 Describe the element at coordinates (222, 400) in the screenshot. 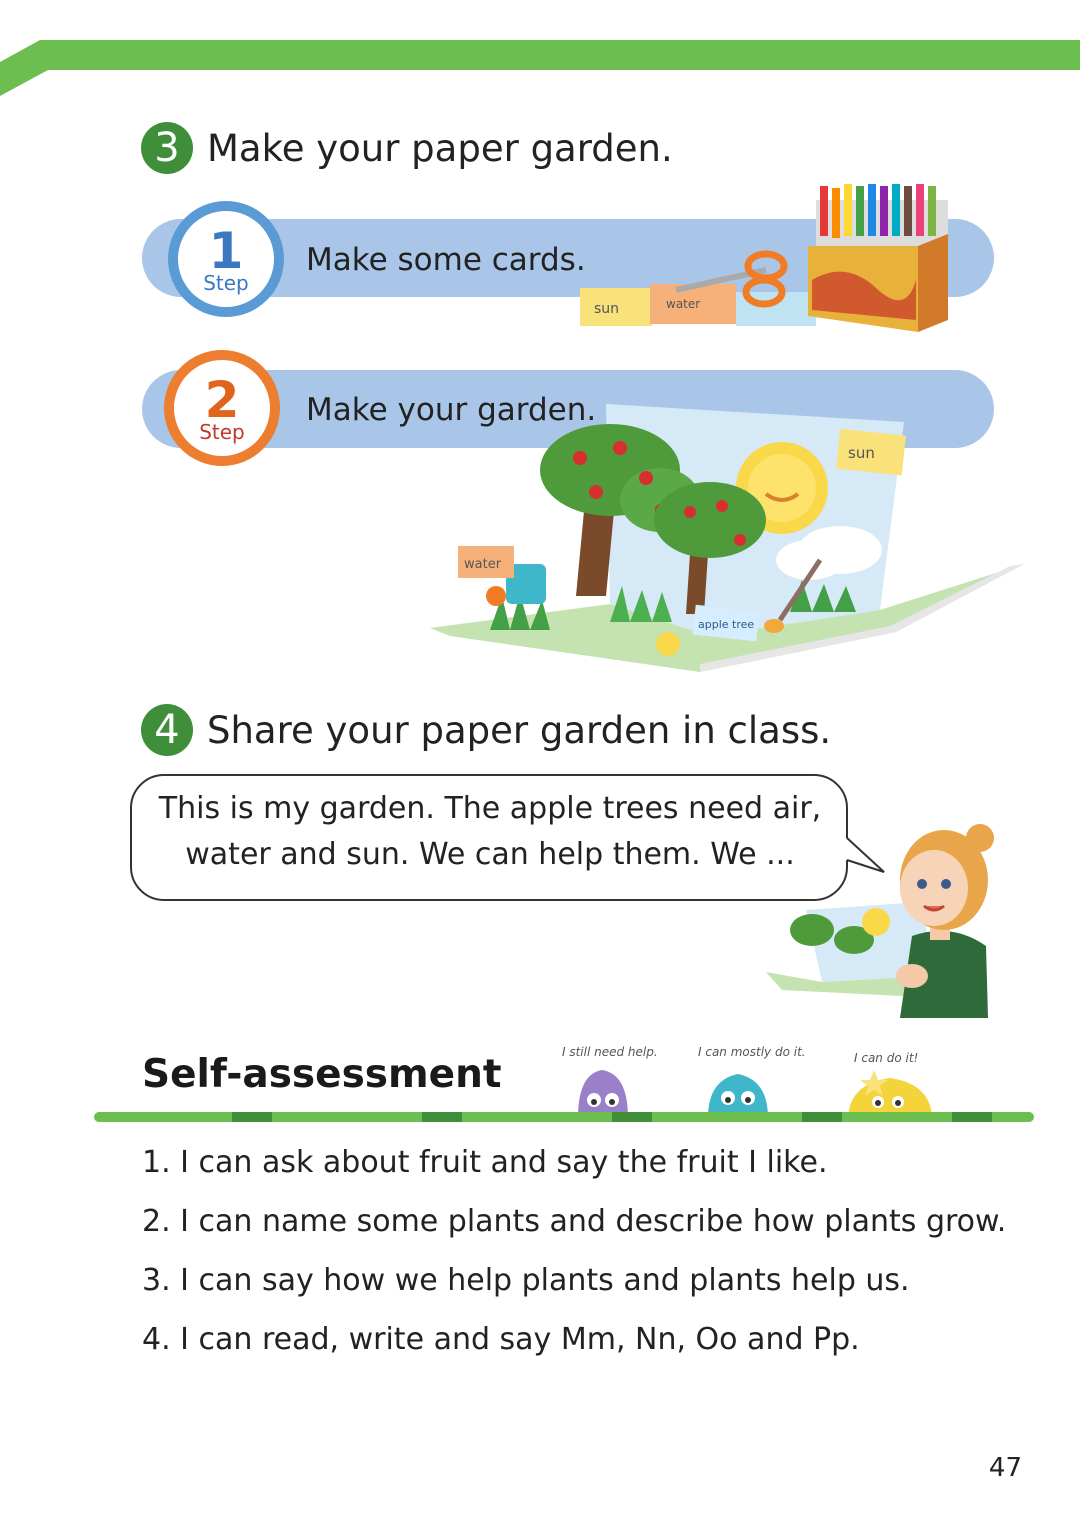

I see `step-2-number: 2` at that location.